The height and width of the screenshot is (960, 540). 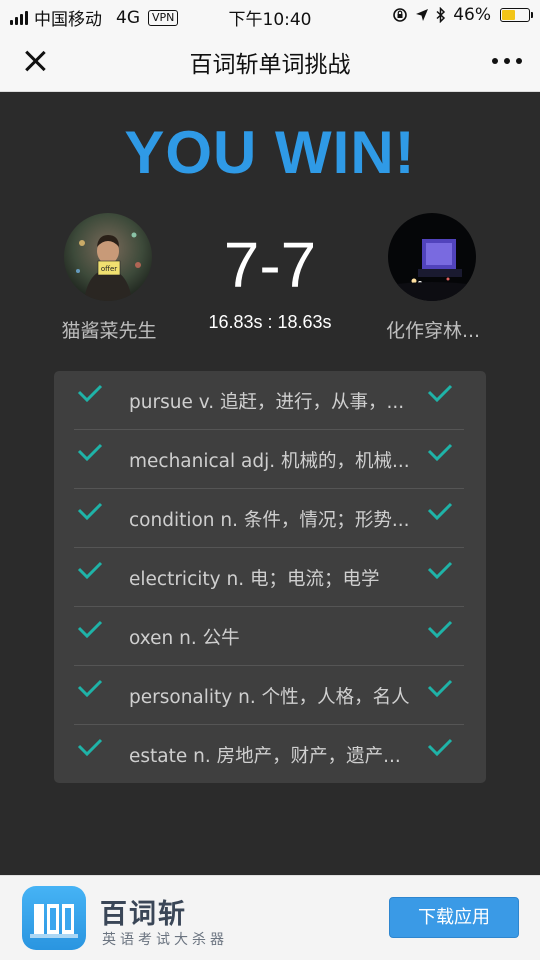 I want to click on word-row: personality n. 个性，人格，名人, so click(x=269, y=695).